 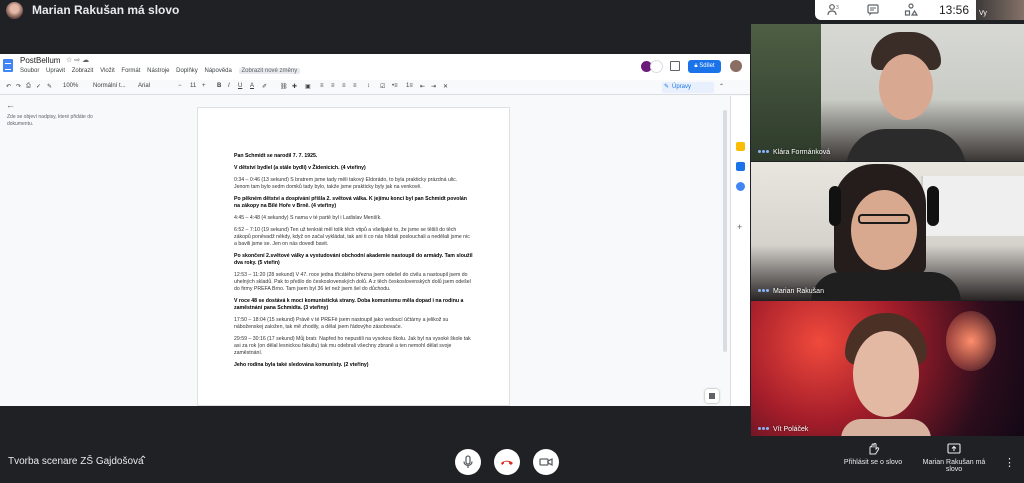 I want to click on participant-face, so click(x=886, y=374).